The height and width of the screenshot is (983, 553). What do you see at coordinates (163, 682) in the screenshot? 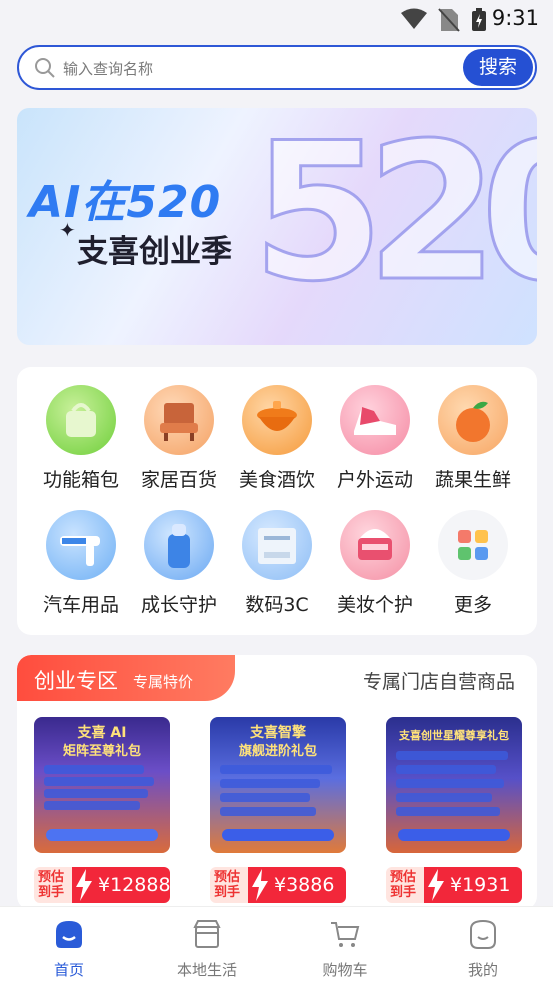
I see `tab-startup-zone-sub: 专属特价` at bounding box center [163, 682].